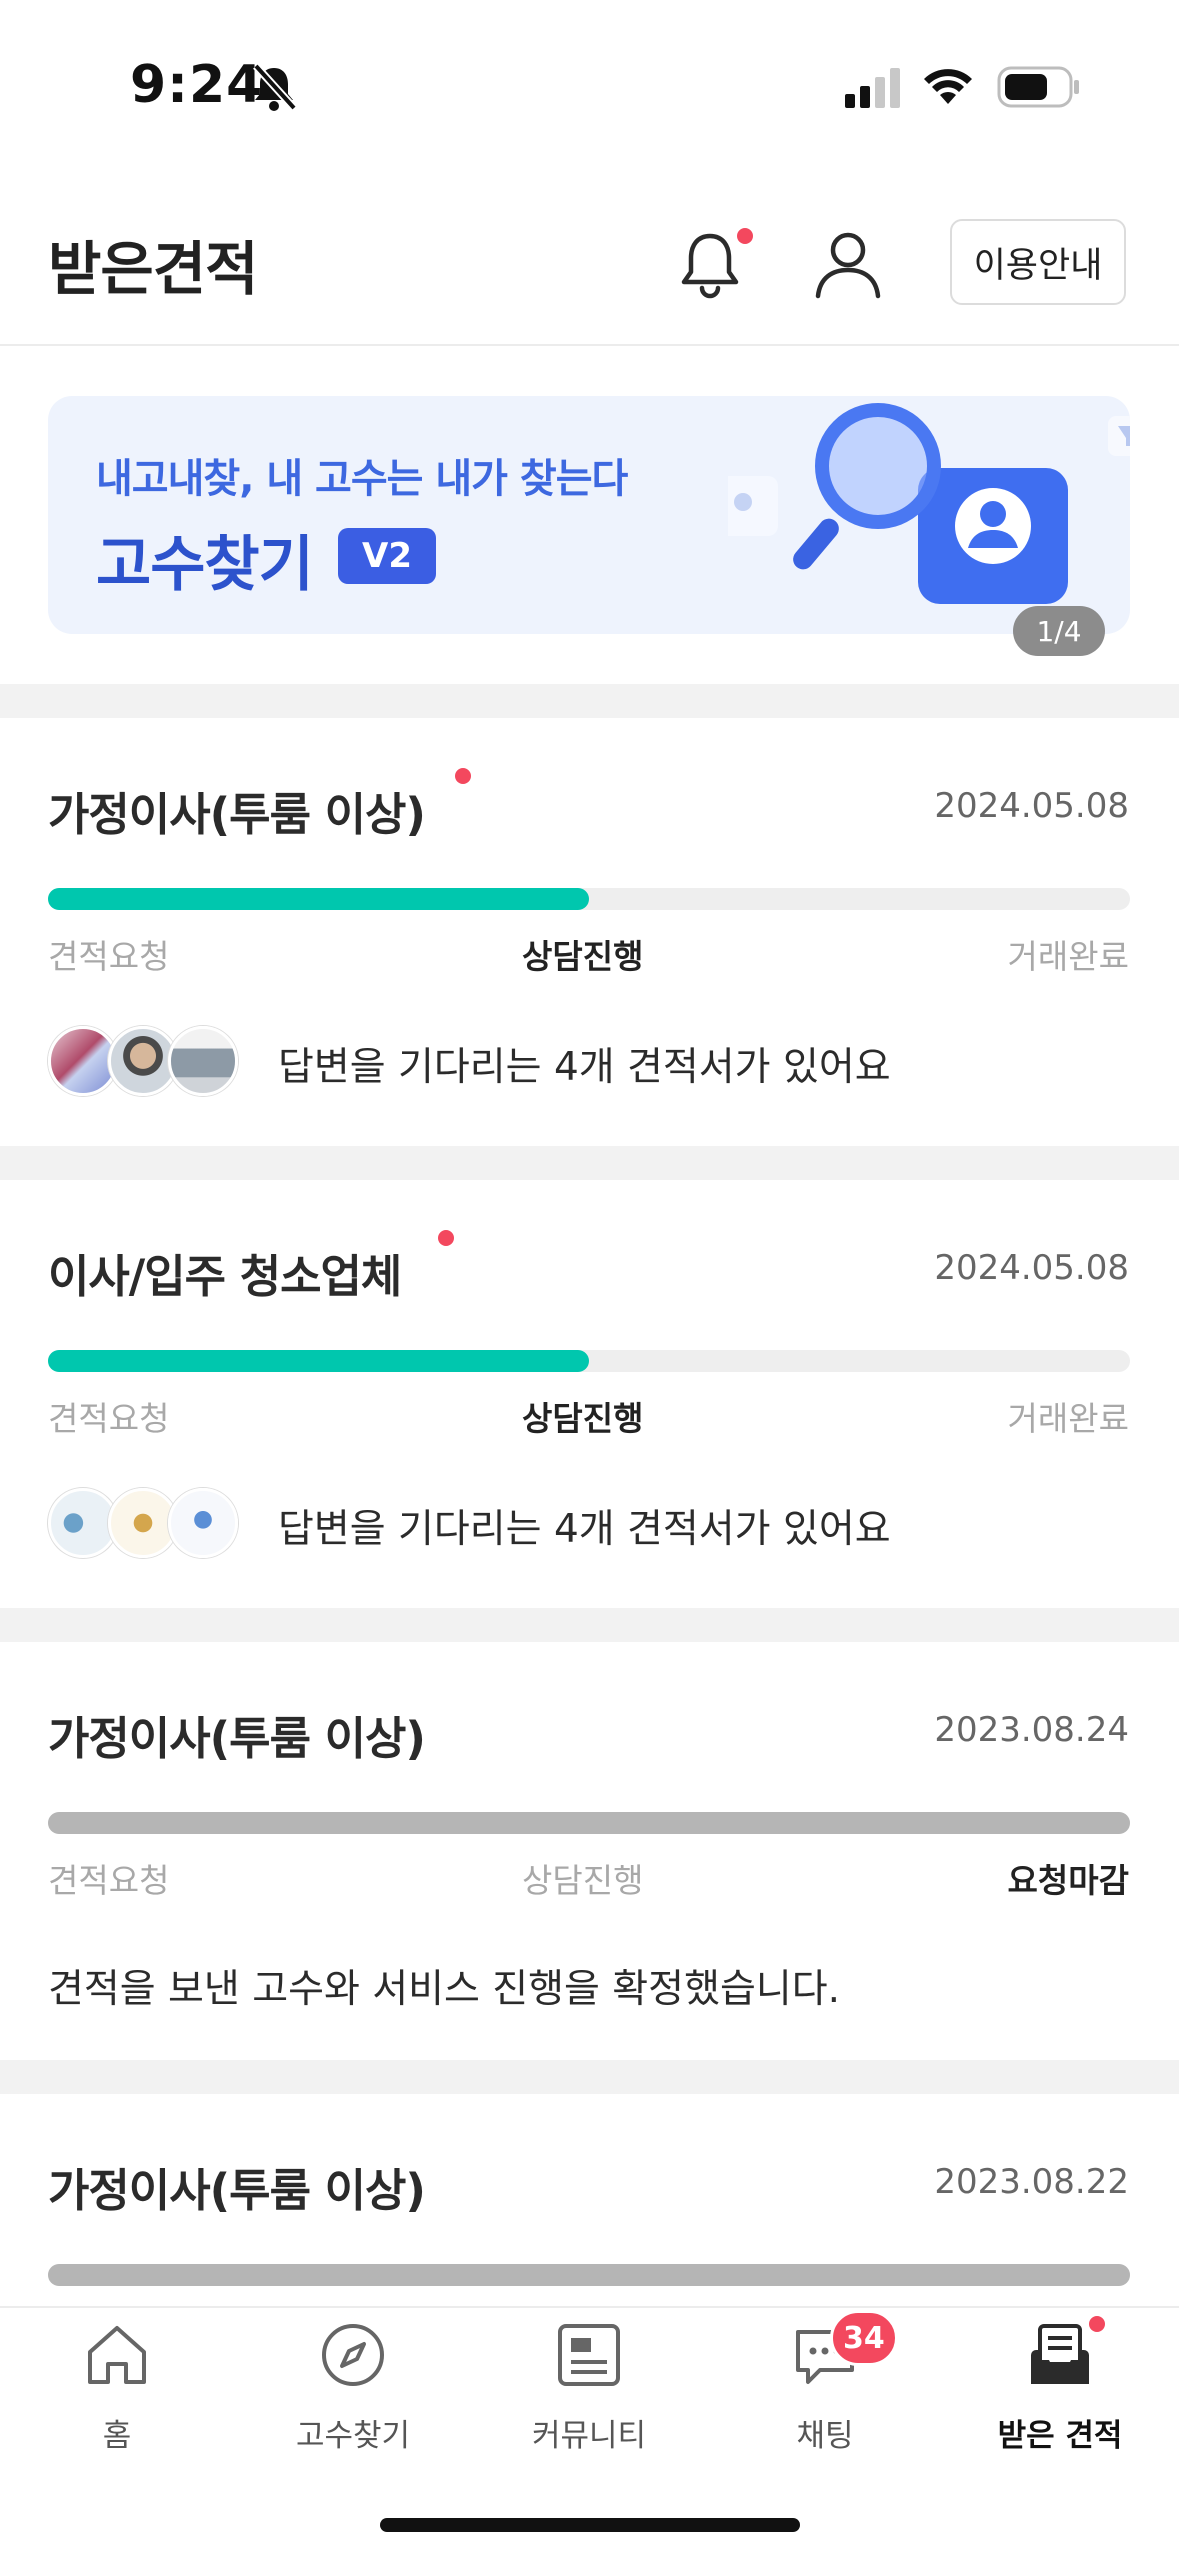 This screenshot has width=1179, height=2558. I want to click on tab-find-expert: 고수찾기, so click(353, 2387).